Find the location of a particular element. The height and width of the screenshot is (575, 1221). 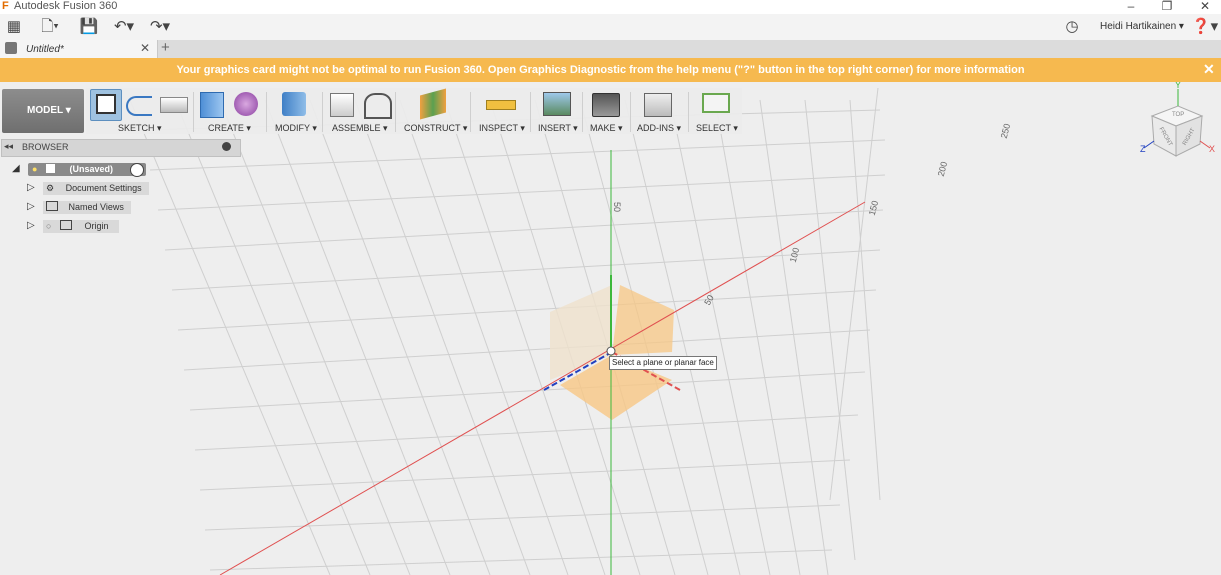

expand-named-views-icon: ▷ is located at coordinates (31, 206).